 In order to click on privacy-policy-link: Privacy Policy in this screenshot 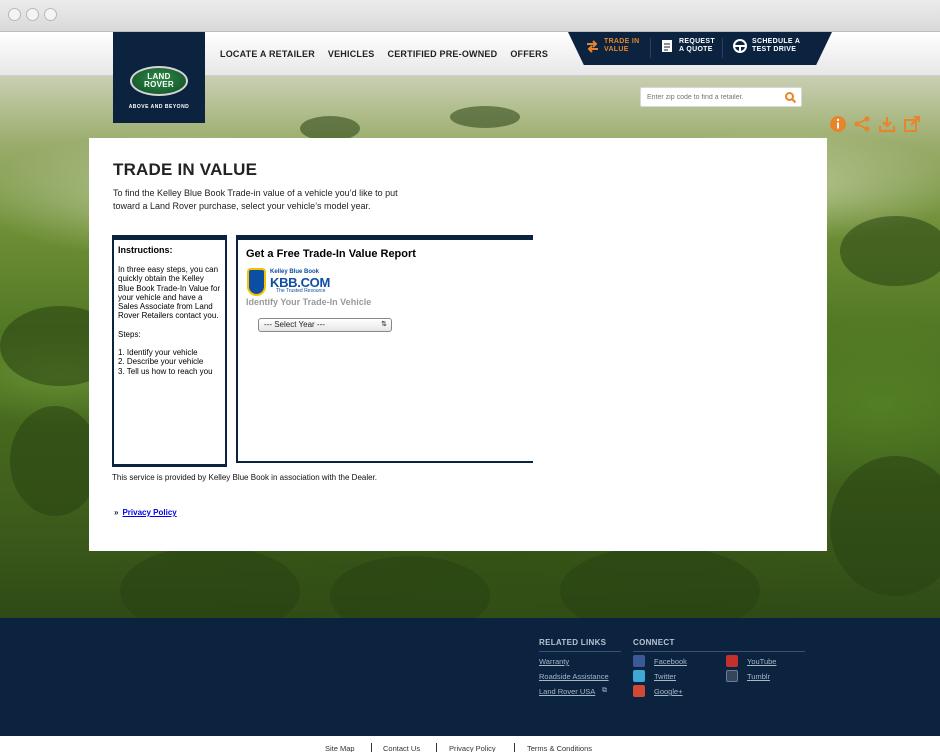, I will do `click(149, 512)`.